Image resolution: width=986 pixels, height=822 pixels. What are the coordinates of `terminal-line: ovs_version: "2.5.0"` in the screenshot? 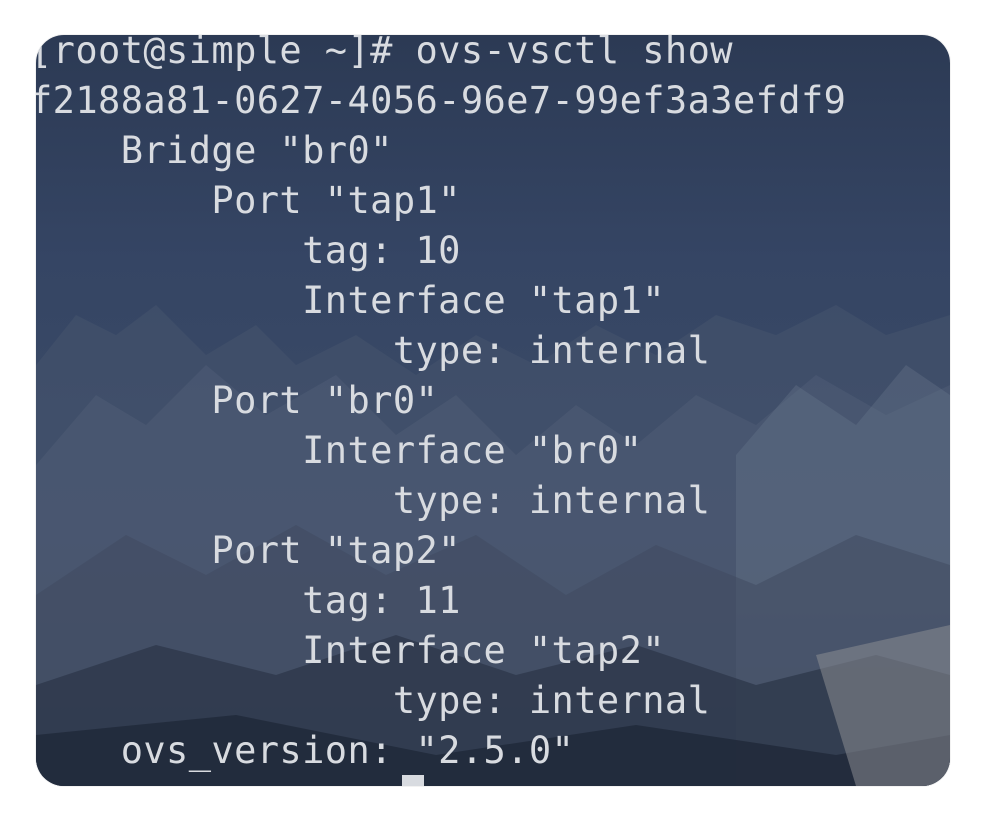 It's located at (305, 750).